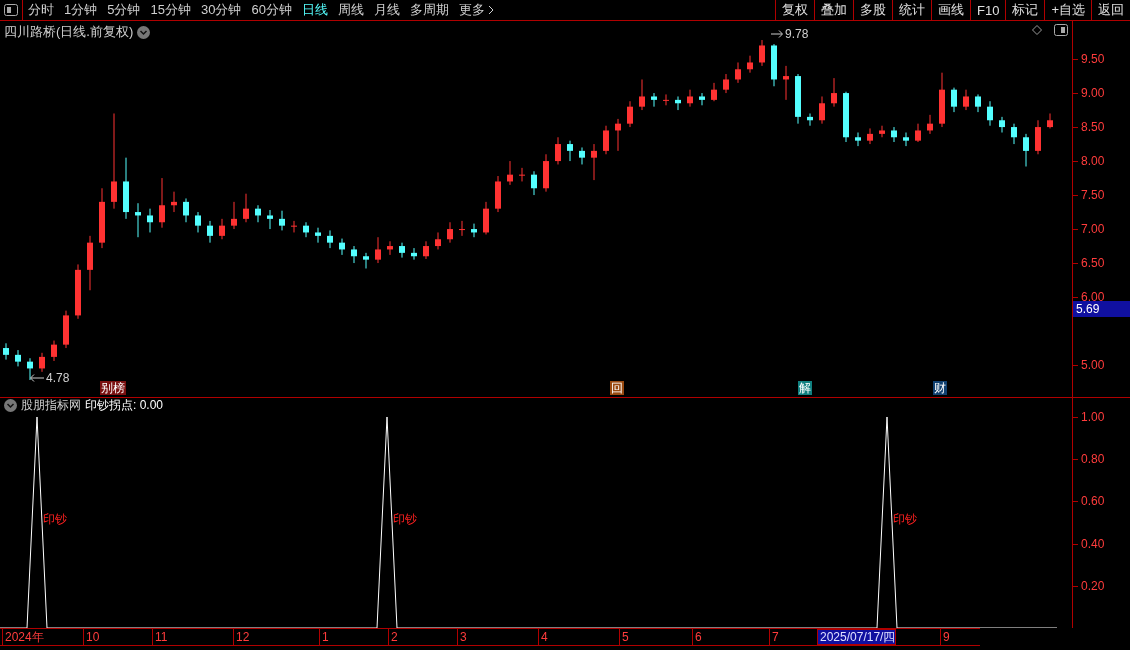 The image size is (1130, 650). What do you see at coordinates (797, 34) in the screenshot?
I see `high-price-label: 9.78` at bounding box center [797, 34].